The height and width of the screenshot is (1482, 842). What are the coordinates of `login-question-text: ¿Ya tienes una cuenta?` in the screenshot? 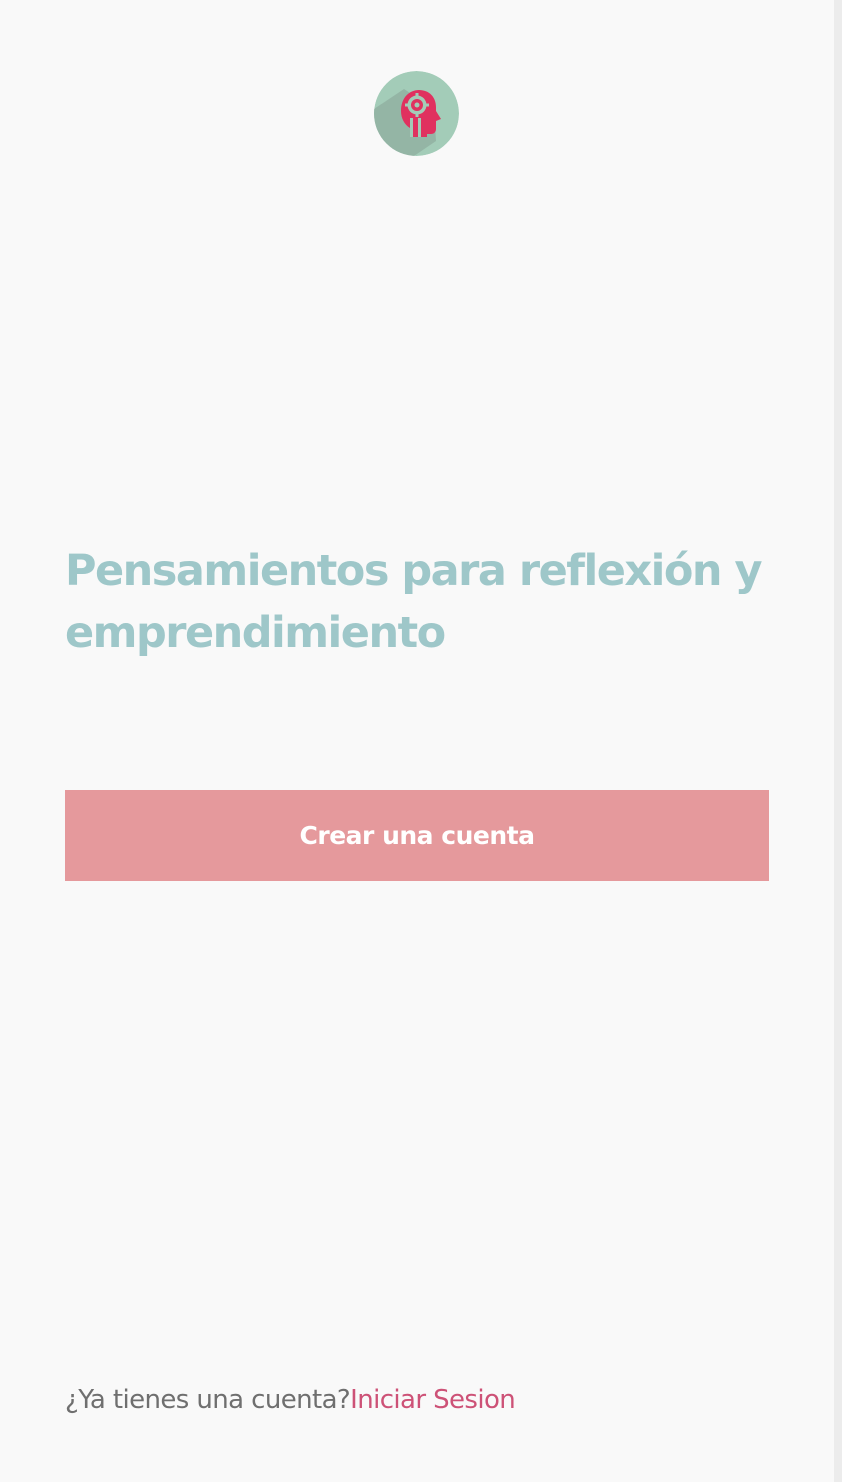 It's located at (208, 1400).